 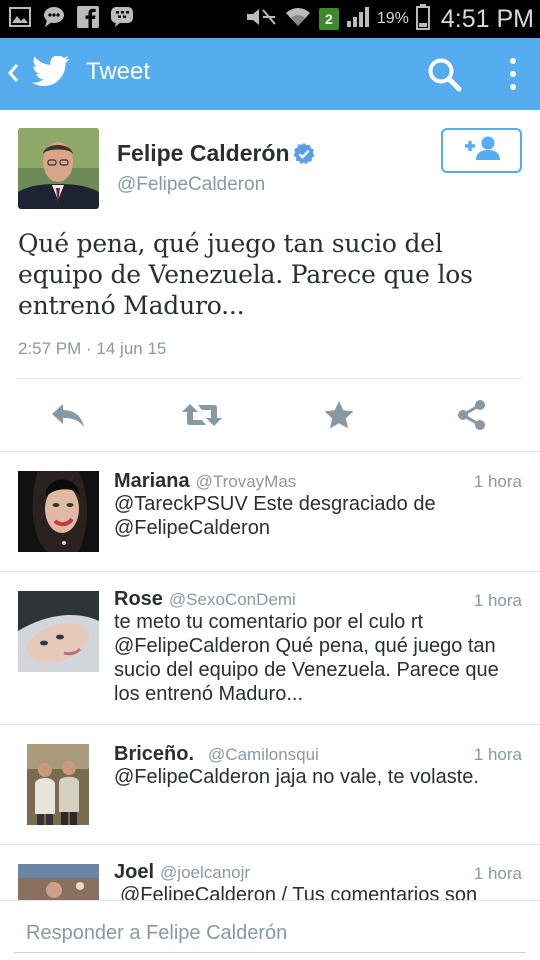 I want to click on facebook-icon, so click(x=88, y=17).